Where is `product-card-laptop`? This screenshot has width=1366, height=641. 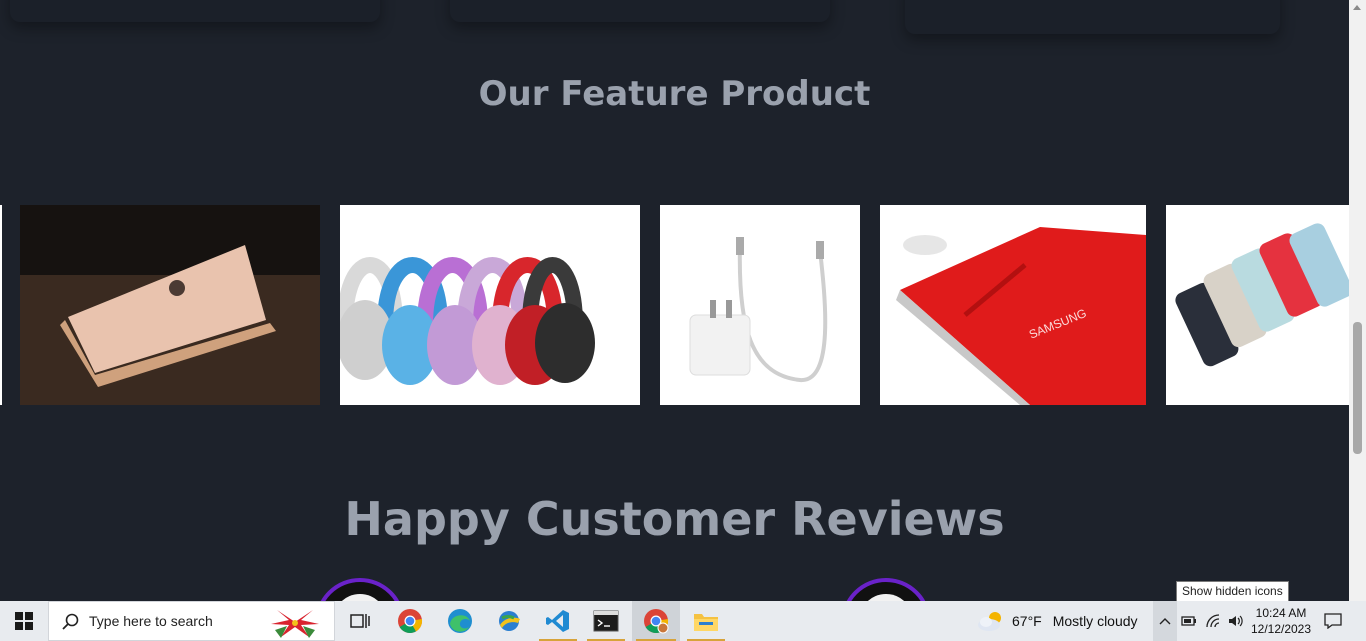 product-card-laptop is located at coordinates (170, 305).